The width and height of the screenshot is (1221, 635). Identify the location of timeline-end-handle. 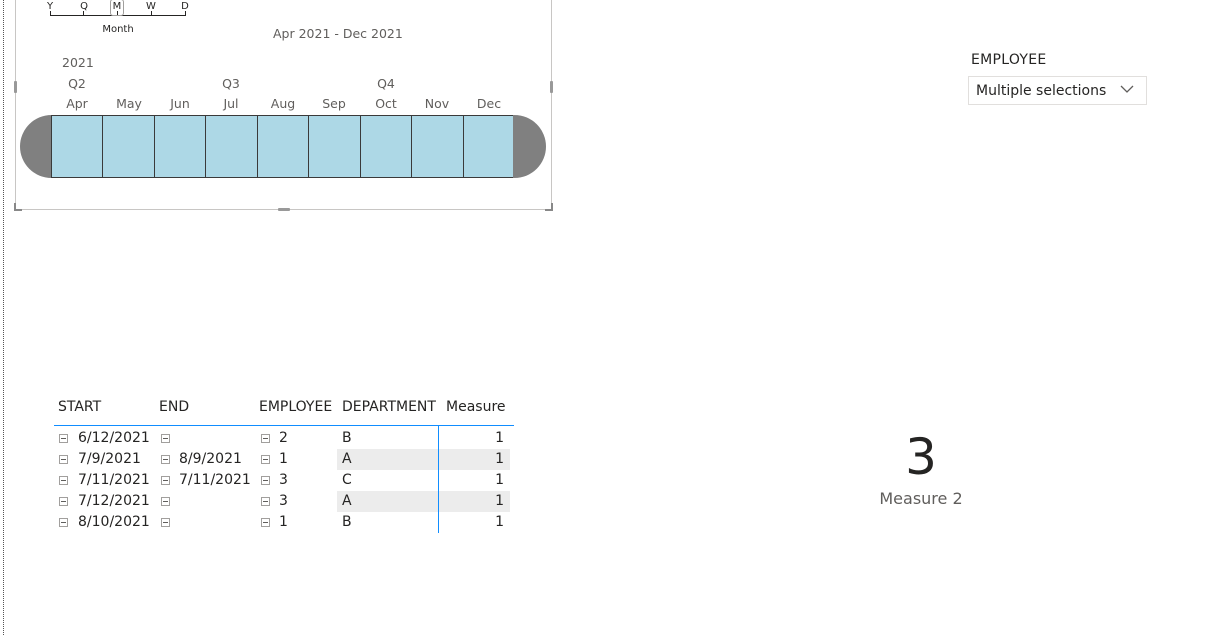
(529, 146).